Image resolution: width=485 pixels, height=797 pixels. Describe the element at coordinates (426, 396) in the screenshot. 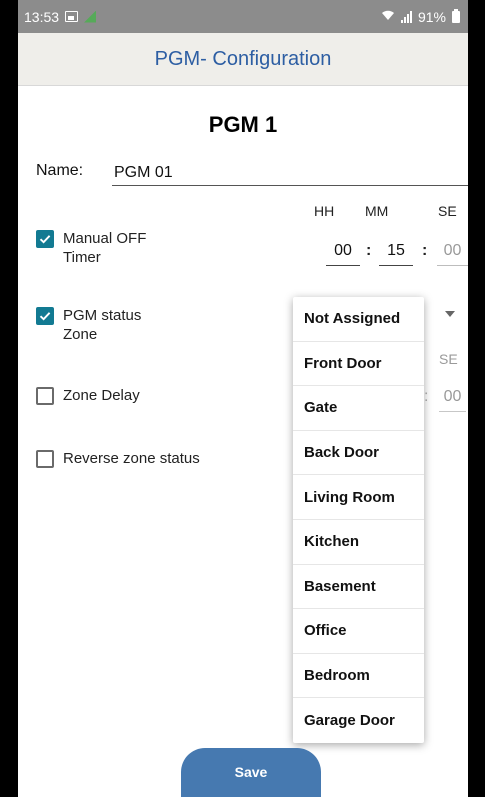

I see `zone-delay-colon: :` at that location.